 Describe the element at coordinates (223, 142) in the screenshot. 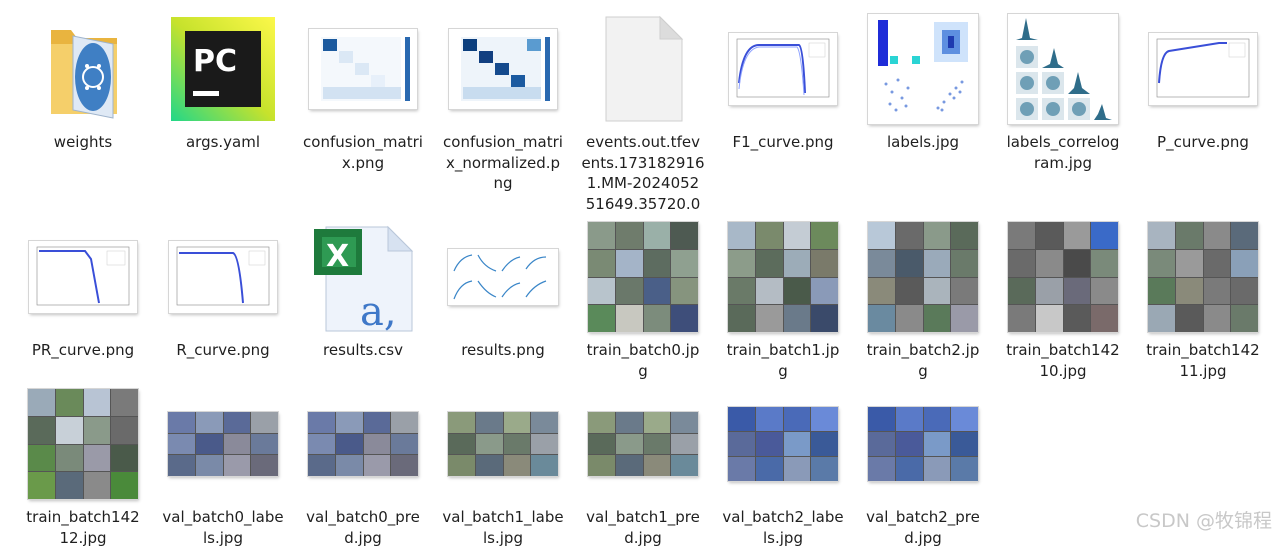

I see `file-name: args.yaml` at that location.